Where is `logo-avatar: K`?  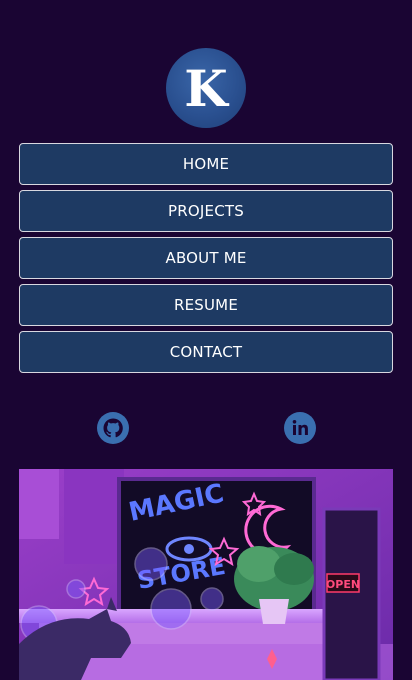 logo-avatar: K is located at coordinates (206, 88).